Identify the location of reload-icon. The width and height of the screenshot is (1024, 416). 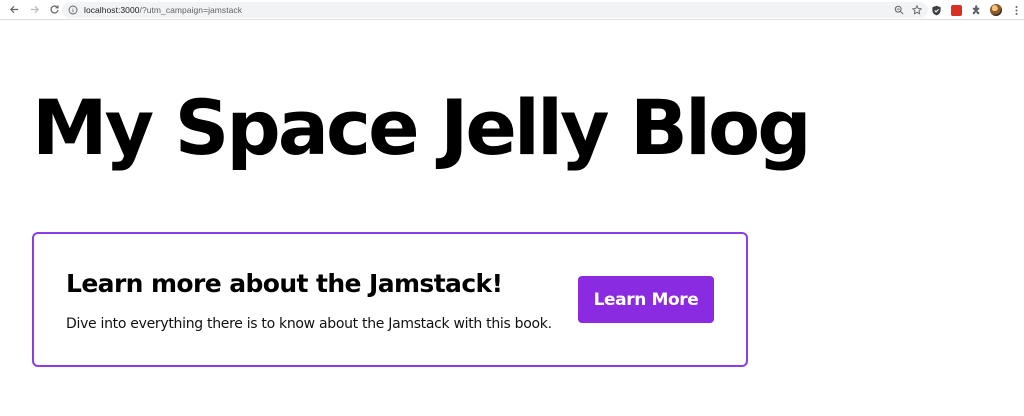
(54, 9).